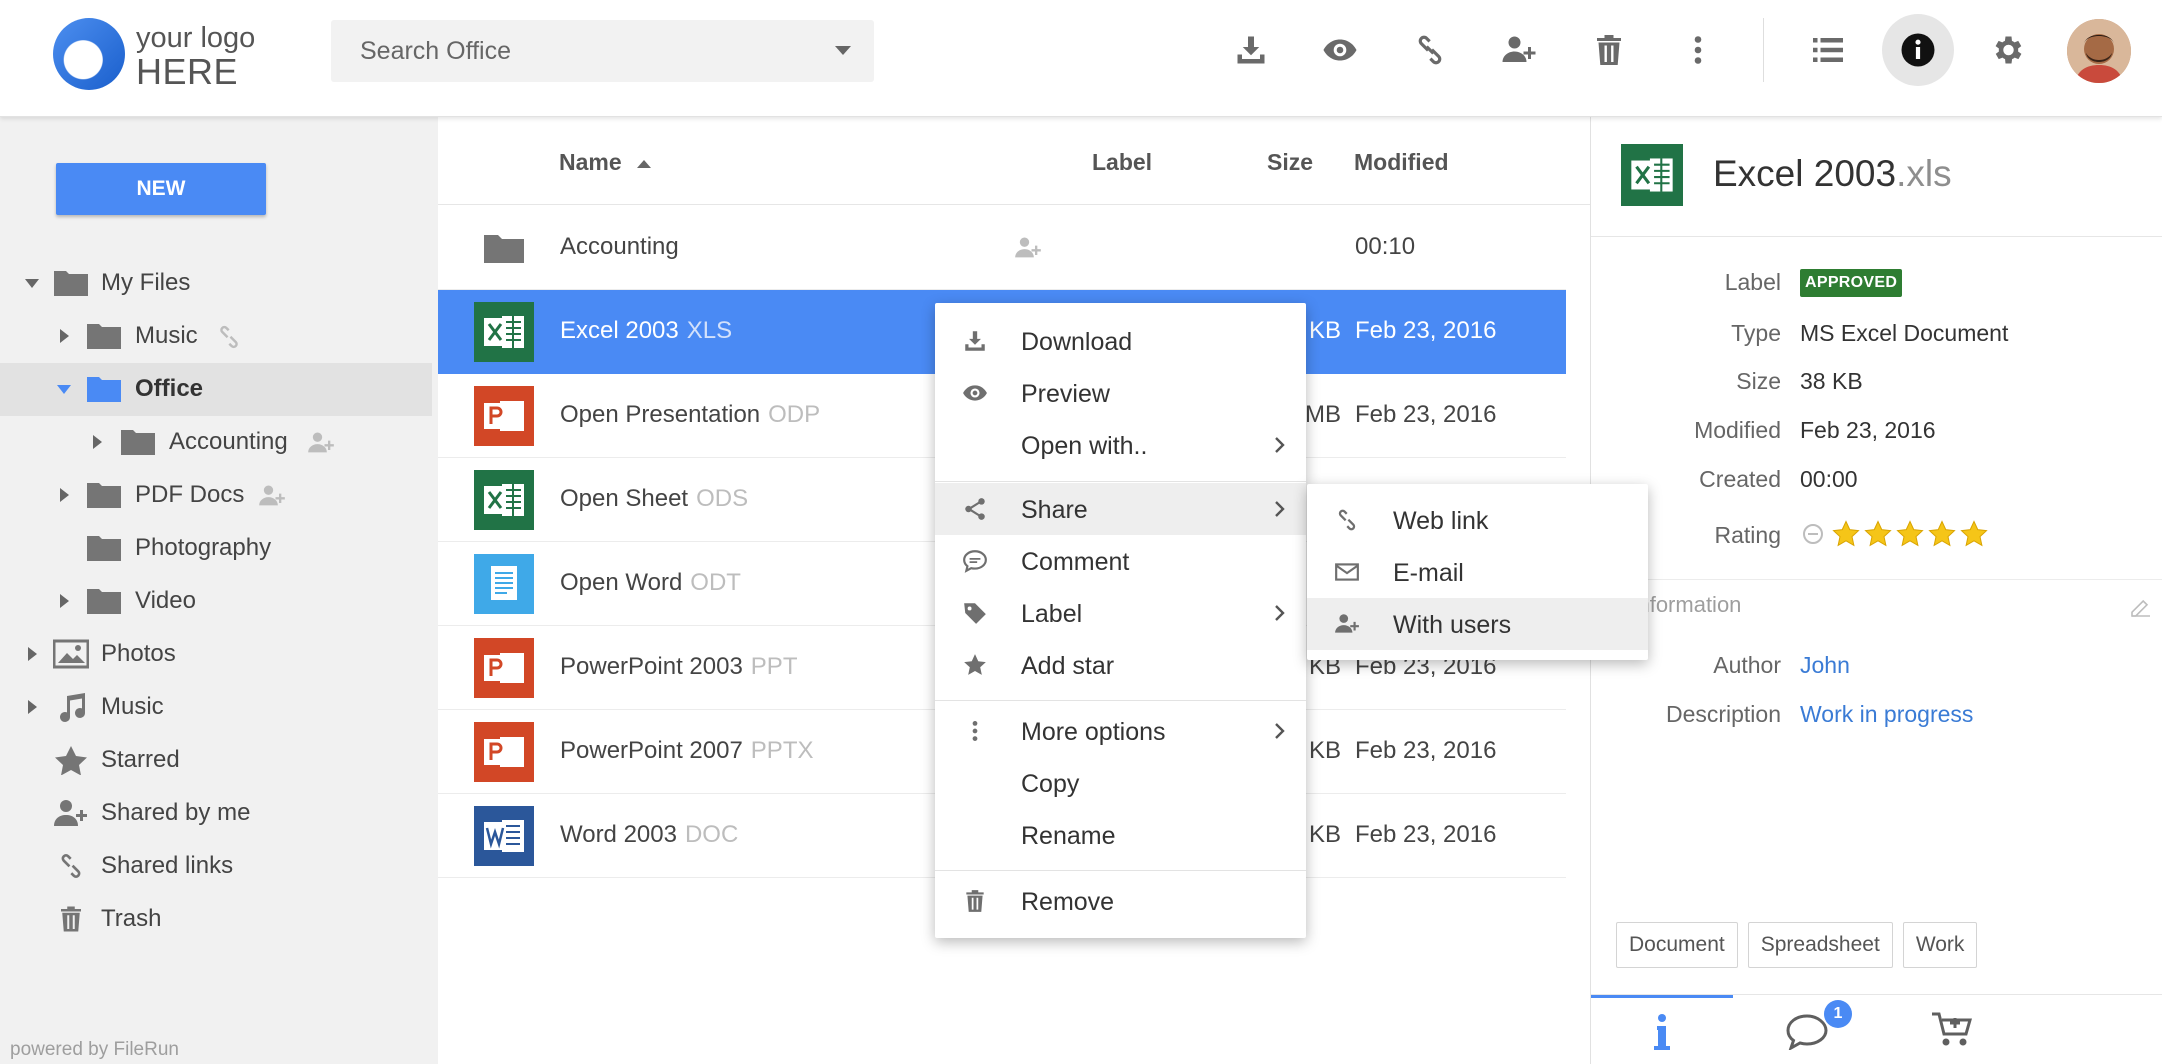  What do you see at coordinates (89, 54) in the screenshot?
I see `logo-mark` at bounding box center [89, 54].